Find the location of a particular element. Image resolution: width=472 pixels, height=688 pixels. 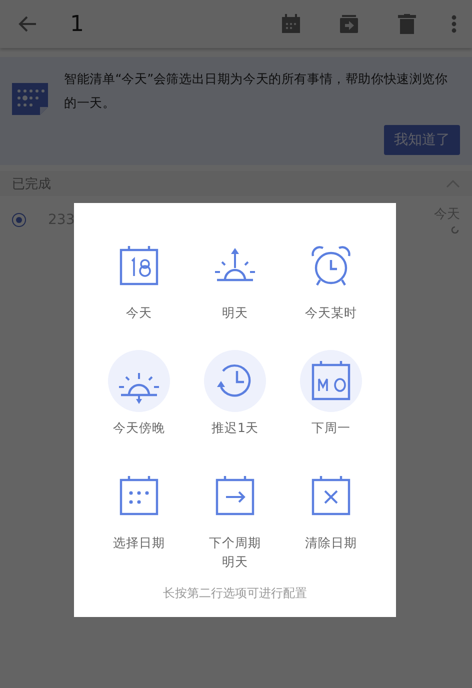

date-option: 清除日期 is located at coordinates (331, 518).